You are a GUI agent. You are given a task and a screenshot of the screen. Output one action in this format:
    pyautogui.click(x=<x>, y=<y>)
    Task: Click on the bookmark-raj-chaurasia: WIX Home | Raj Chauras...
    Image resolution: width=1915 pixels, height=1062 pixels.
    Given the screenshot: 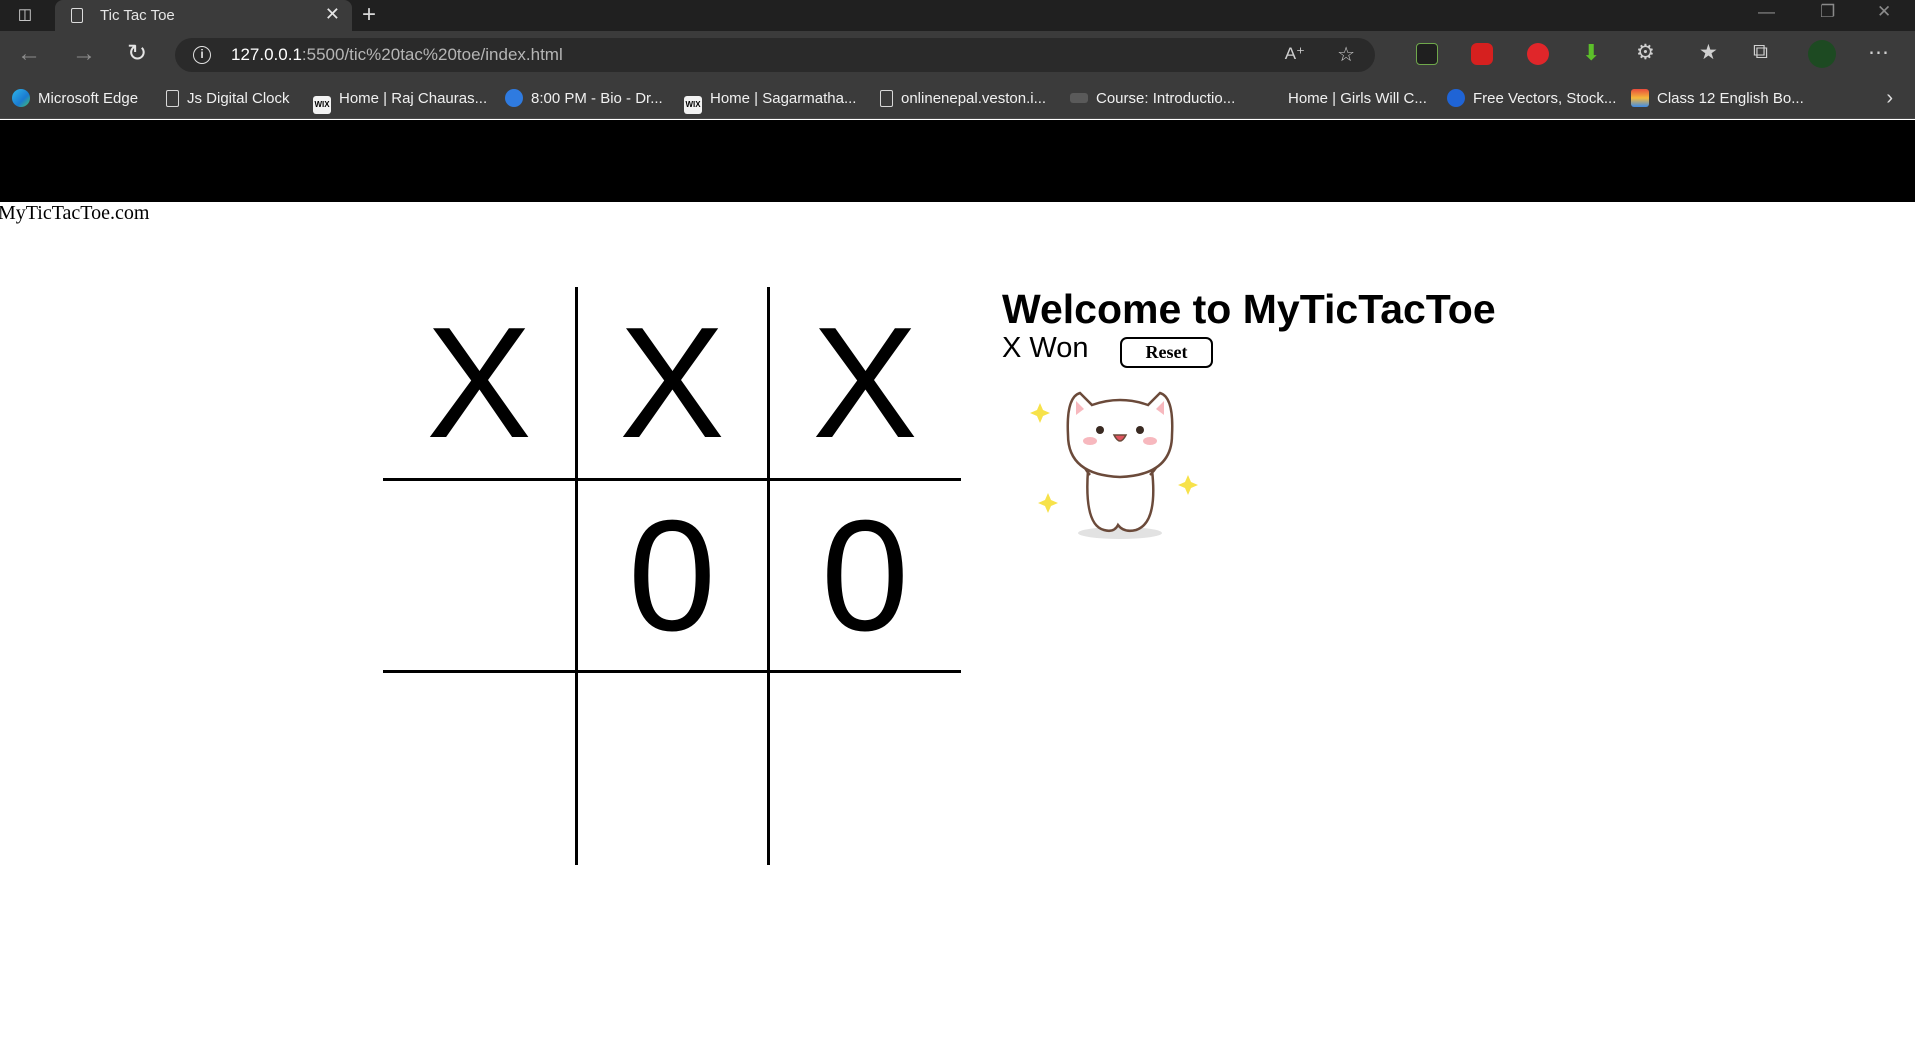 What is the action you would take?
    pyautogui.click(x=400, y=101)
    